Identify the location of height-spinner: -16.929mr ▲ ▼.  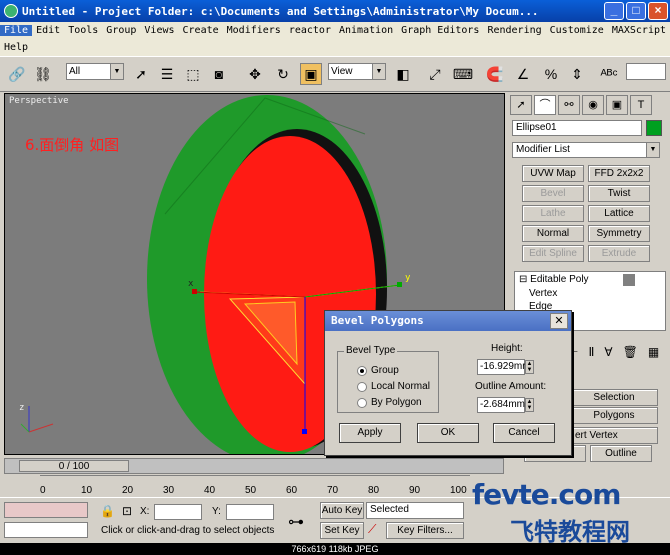
(505, 367).